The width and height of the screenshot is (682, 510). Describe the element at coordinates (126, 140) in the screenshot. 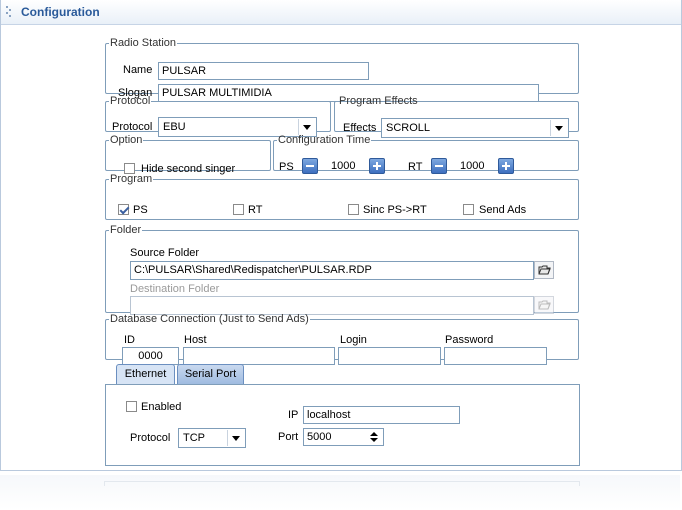

I see `option-legend: Option` at that location.